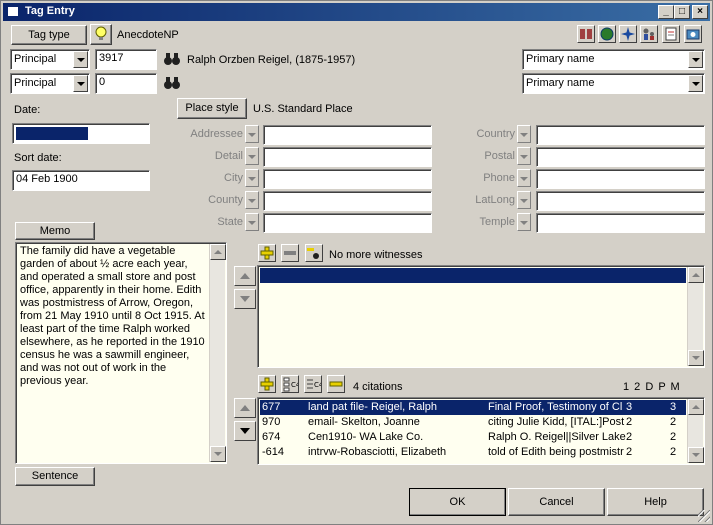  Describe the element at coordinates (613, 83) in the screenshot. I see `name-type-select-2: Primary name` at that location.